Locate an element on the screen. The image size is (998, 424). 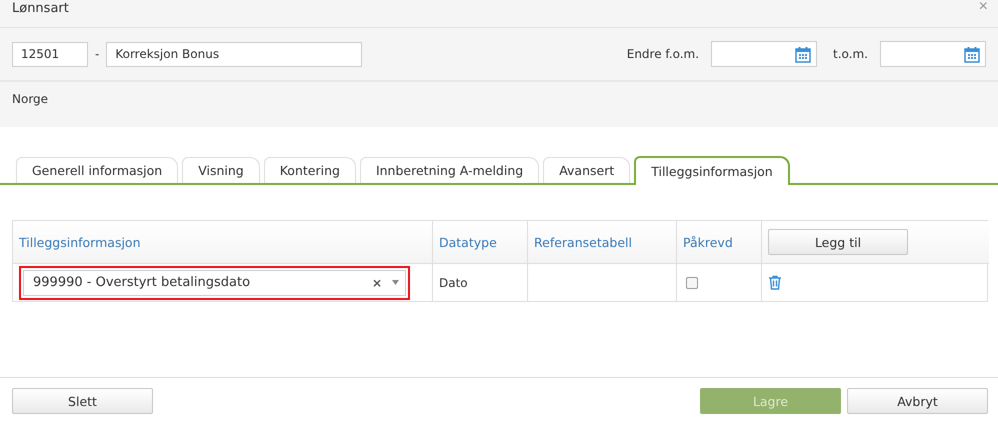
window-title: Lønnsart is located at coordinates (41, 8).